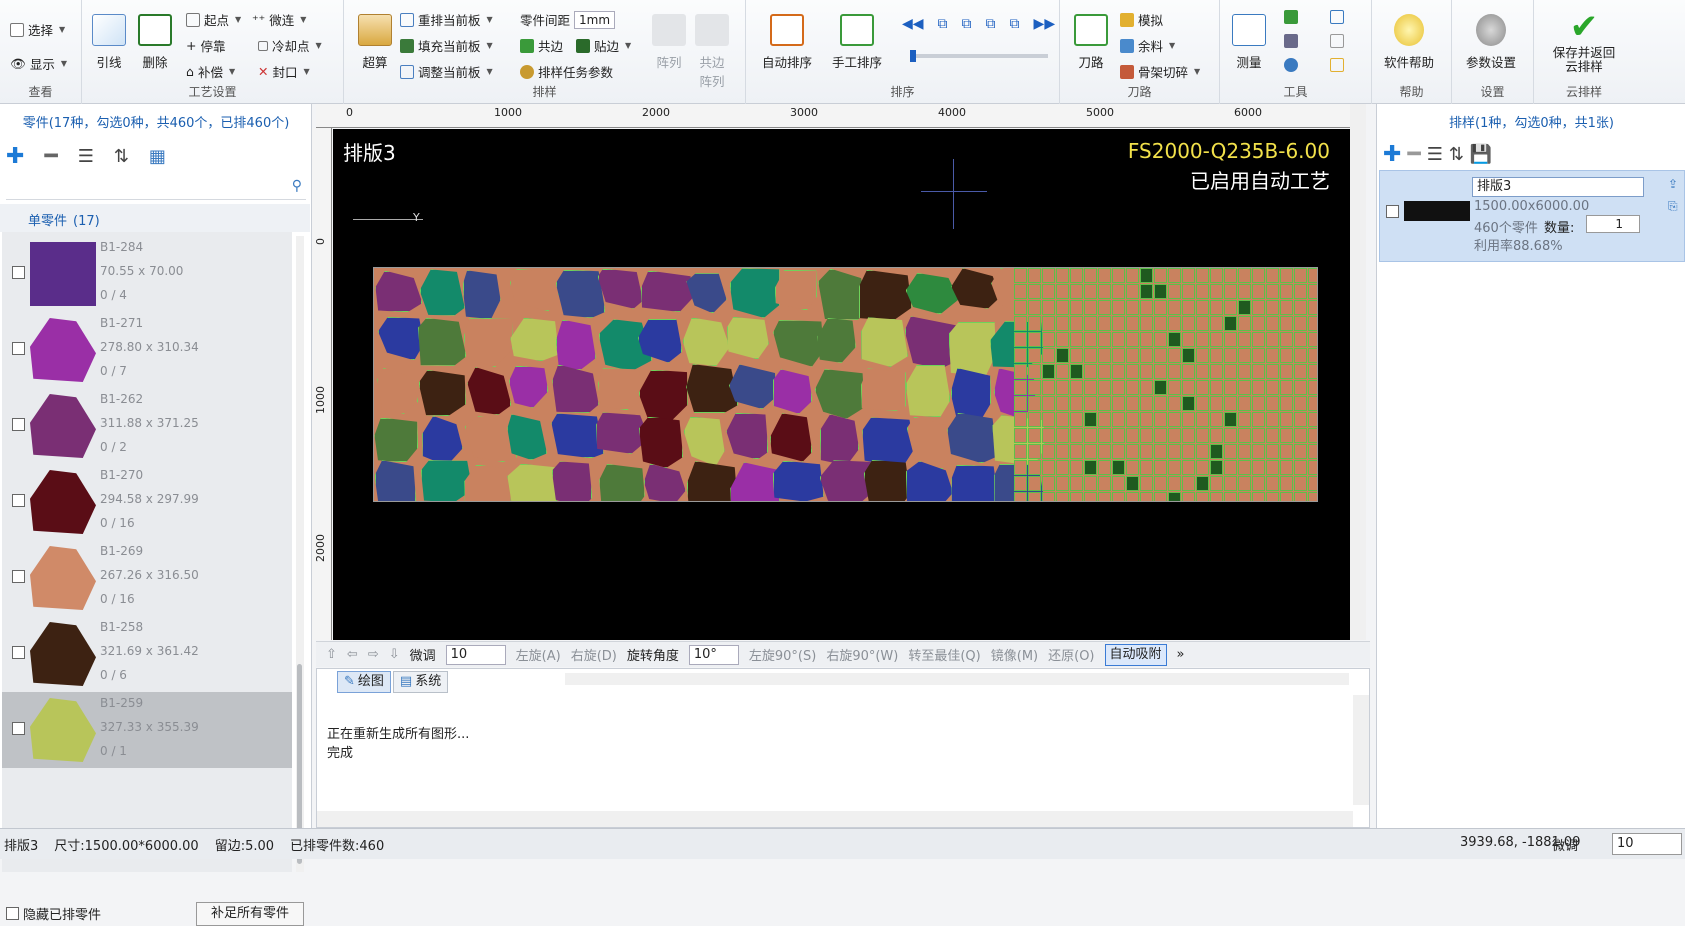  I want to click on log-horizontal-scrollbar, so click(835, 819).